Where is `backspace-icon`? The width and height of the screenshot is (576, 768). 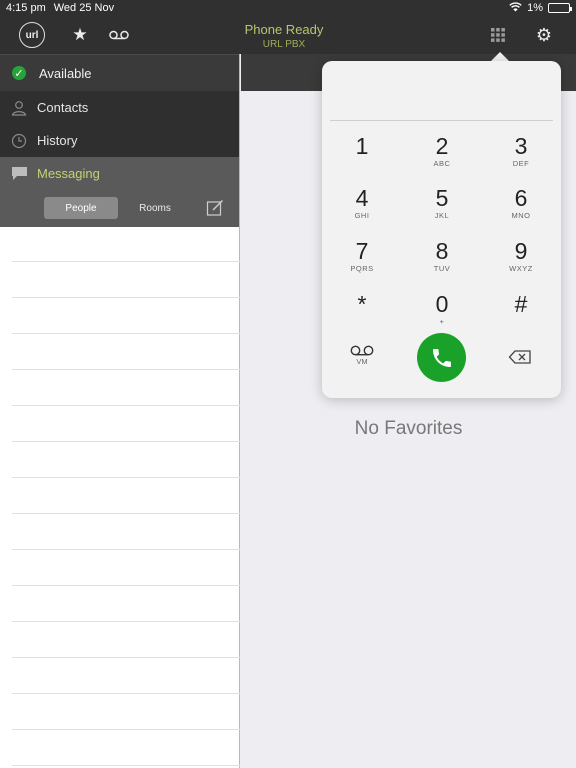
backspace-icon is located at coordinates (519, 357).